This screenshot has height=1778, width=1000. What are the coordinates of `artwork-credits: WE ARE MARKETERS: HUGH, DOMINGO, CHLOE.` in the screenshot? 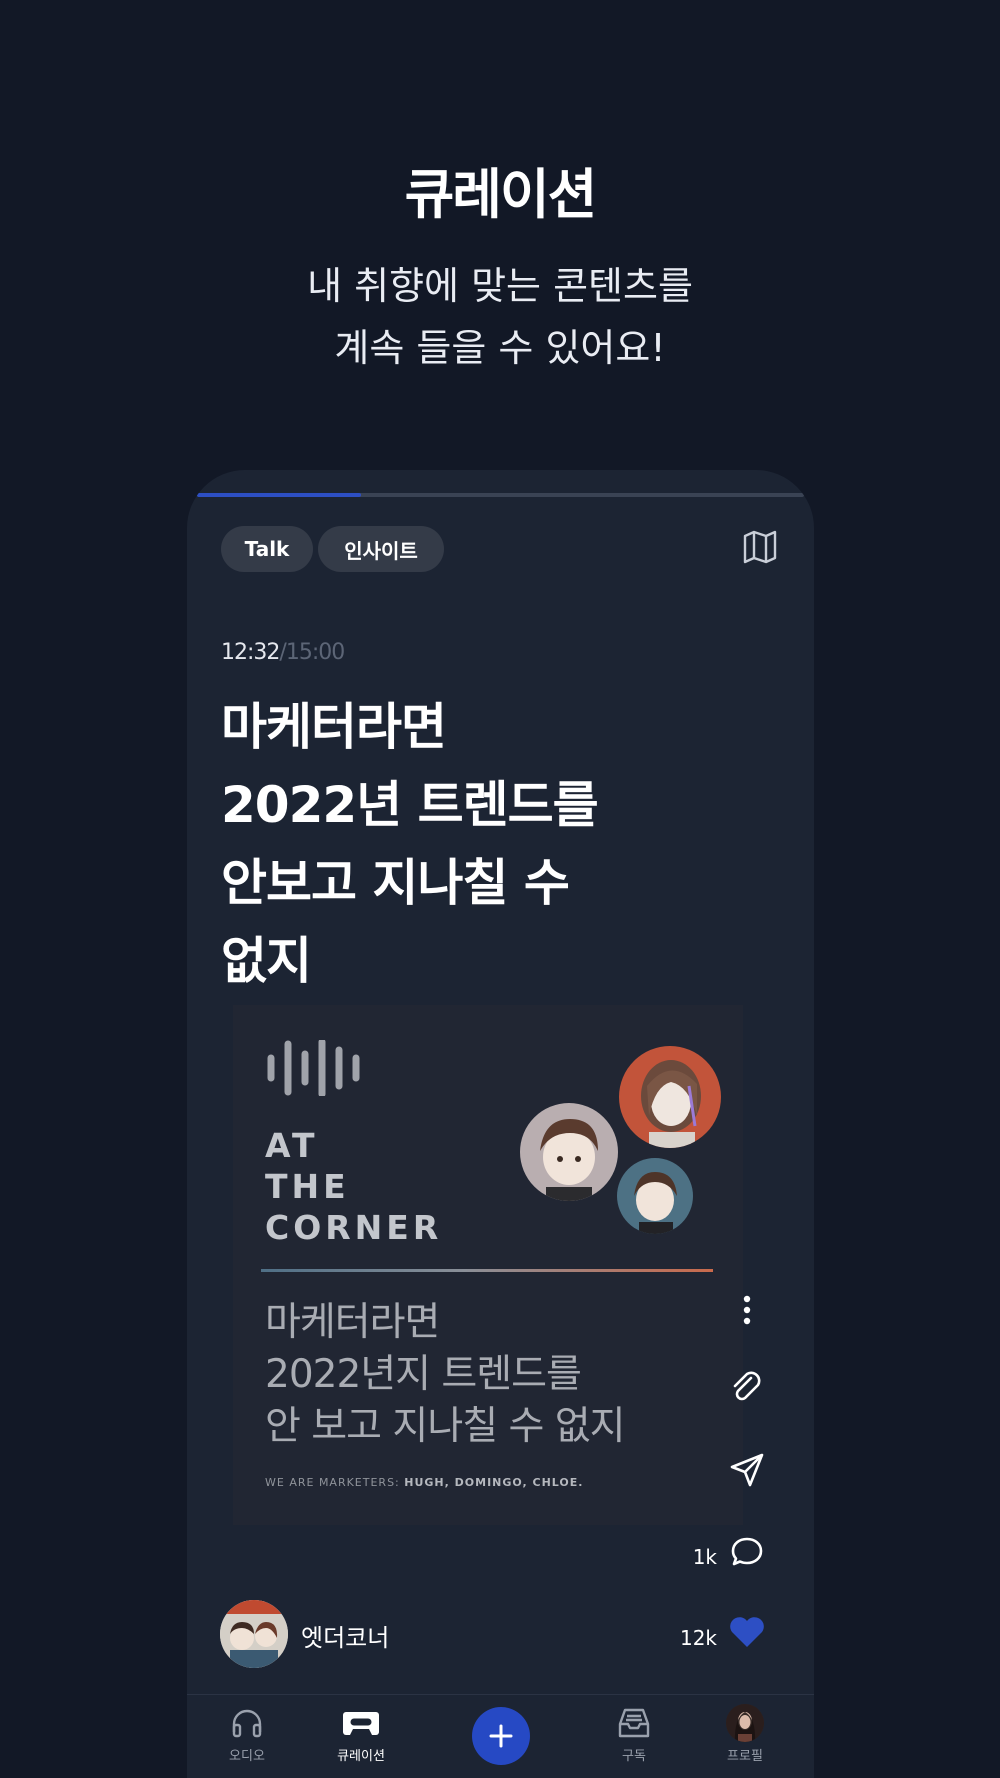 It's located at (424, 1482).